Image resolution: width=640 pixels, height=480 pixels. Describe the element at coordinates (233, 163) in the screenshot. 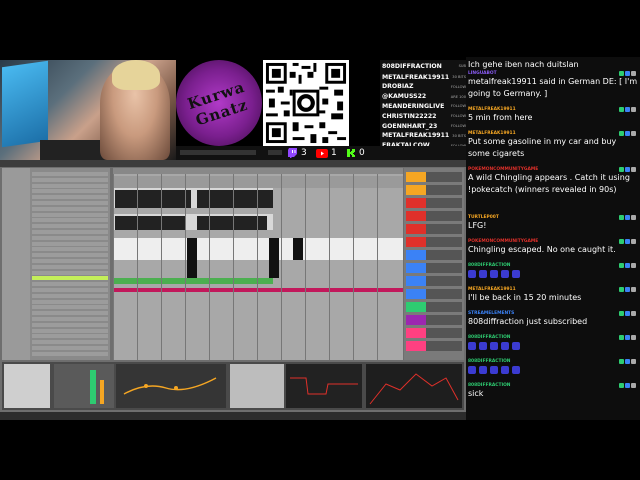

I see `daw-control-bar` at that location.